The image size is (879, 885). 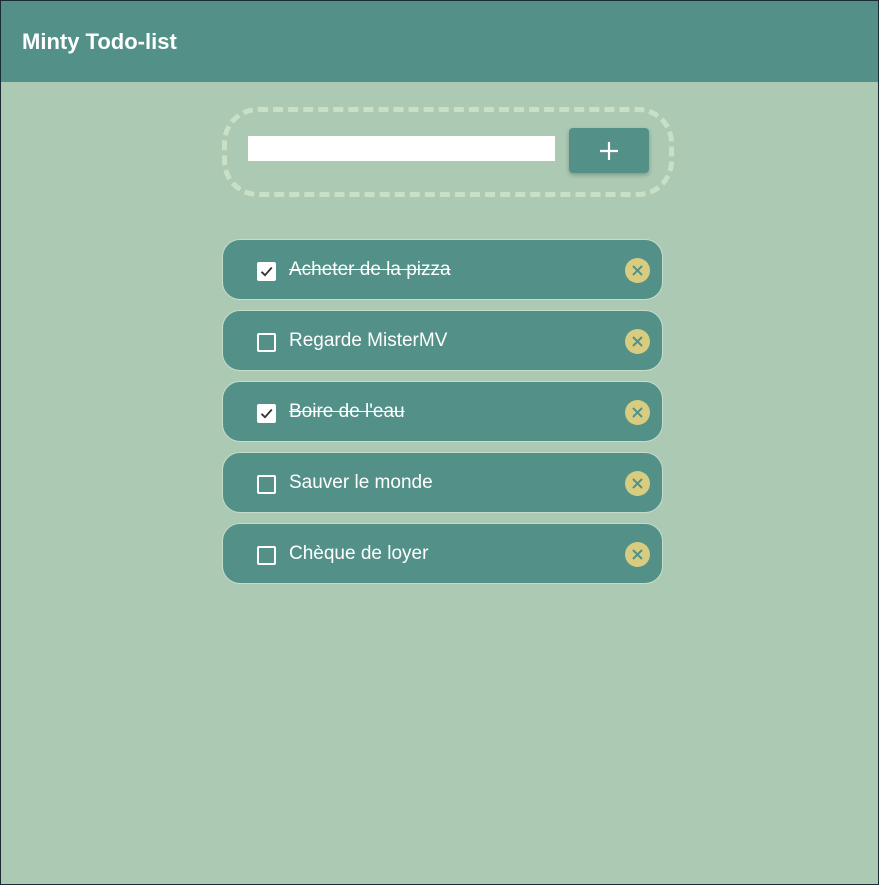 I want to click on todo-item: Boire de l'eau, so click(x=442, y=411).